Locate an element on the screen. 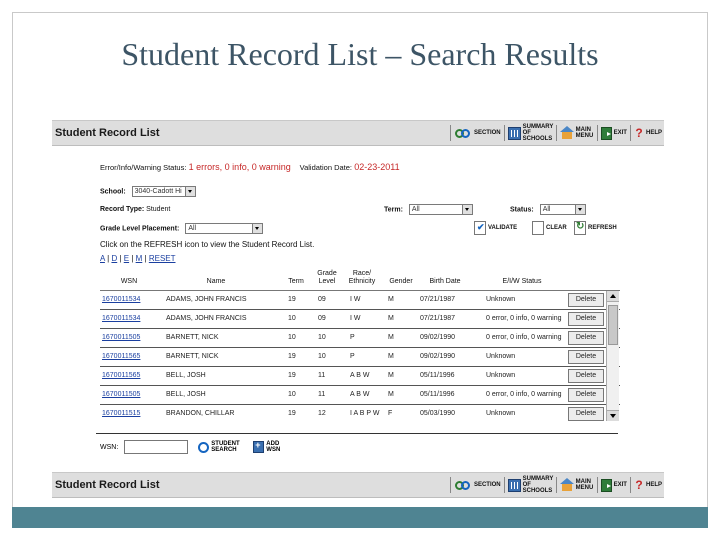  section-label: SECTION is located at coordinates (487, 133).